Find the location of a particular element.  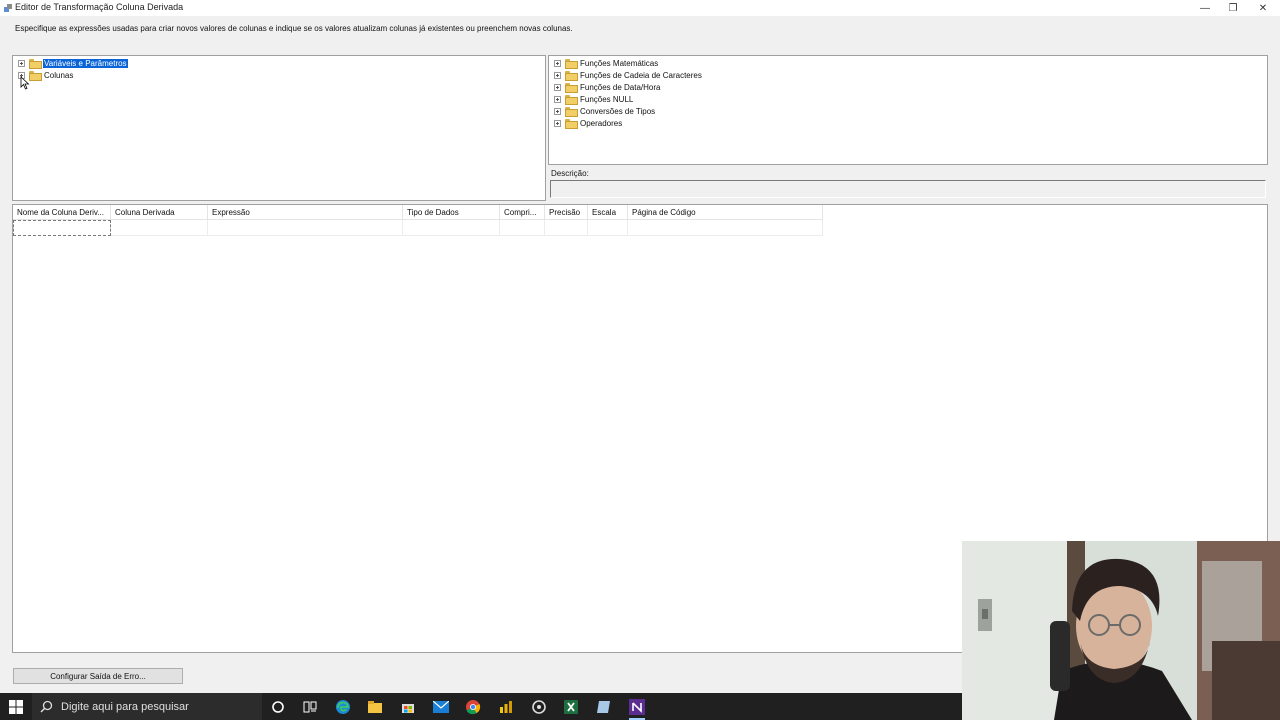

app-icon is located at coordinates (8, 8).